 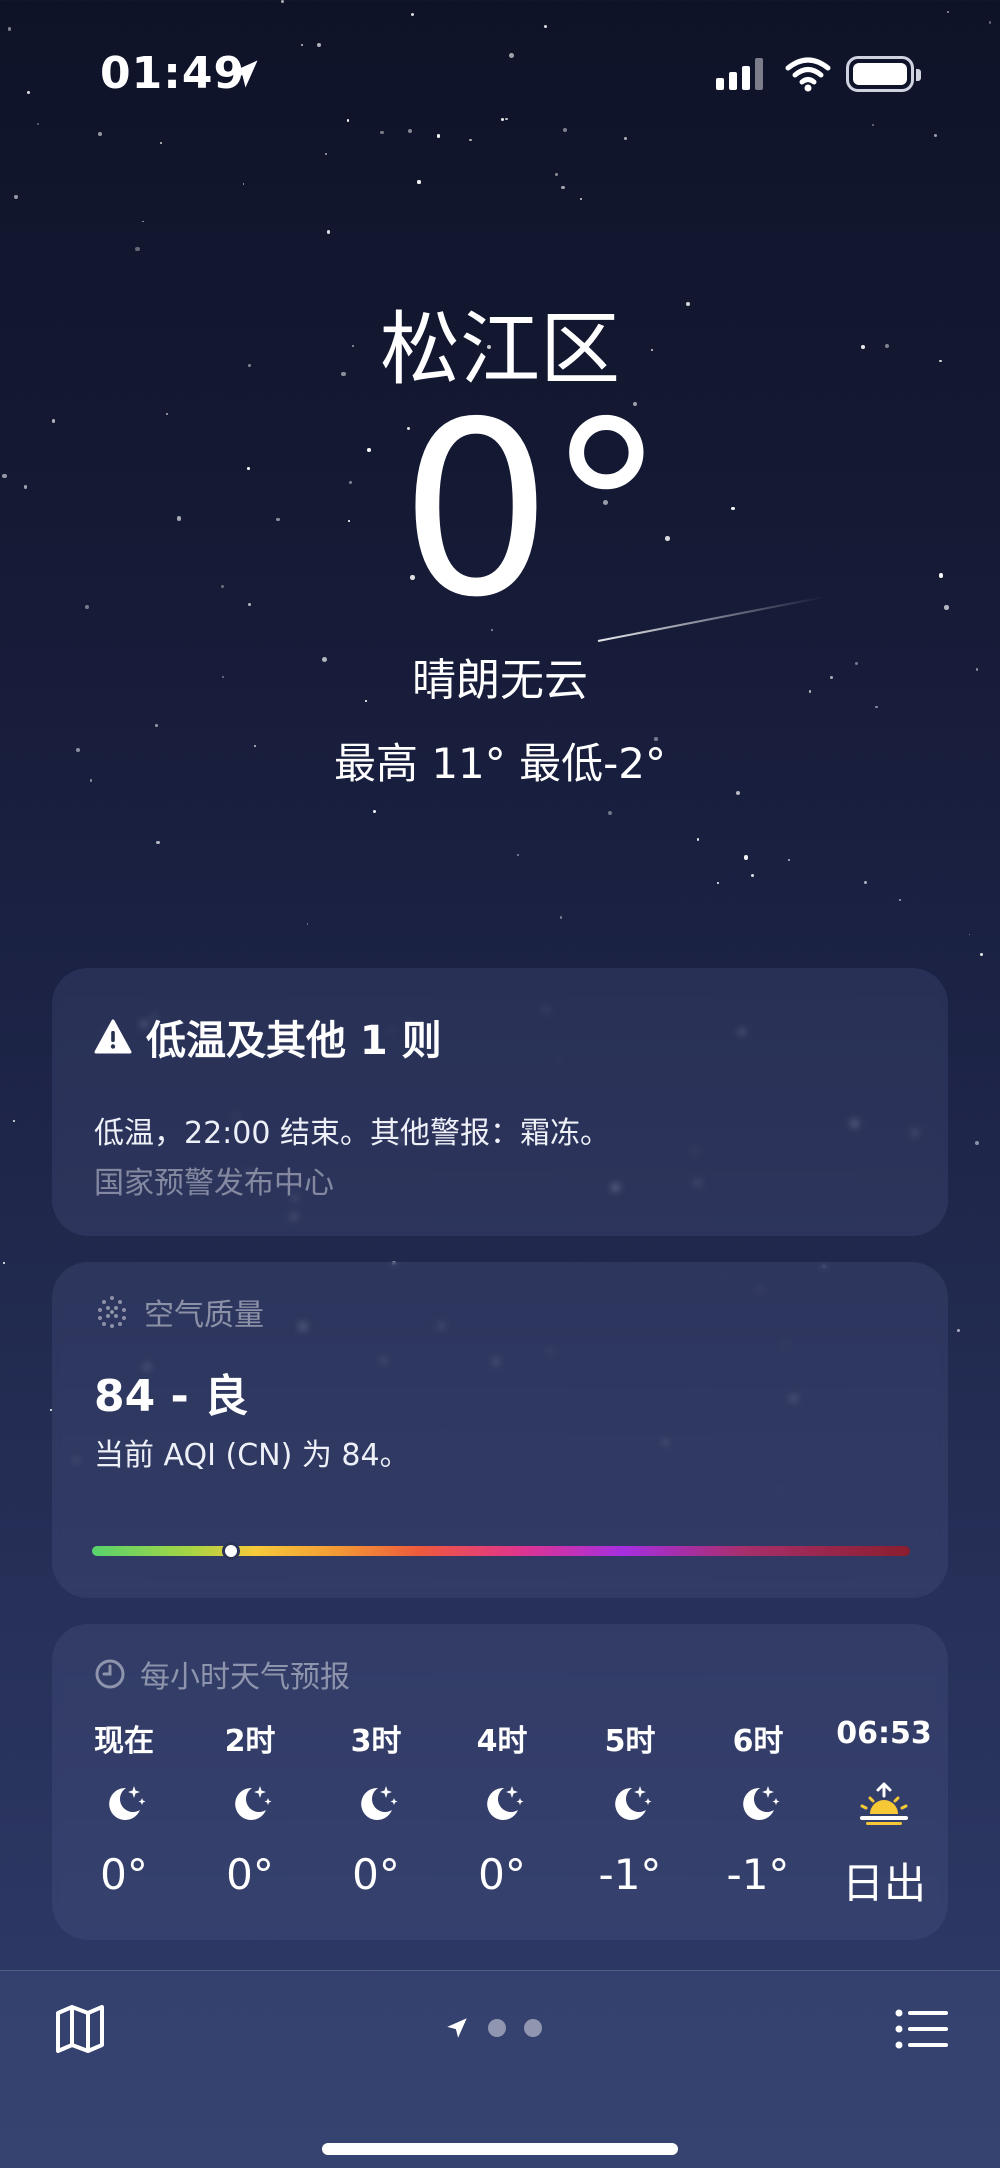 I want to click on aqi-value: 84 - 良, so click(x=171, y=1396).